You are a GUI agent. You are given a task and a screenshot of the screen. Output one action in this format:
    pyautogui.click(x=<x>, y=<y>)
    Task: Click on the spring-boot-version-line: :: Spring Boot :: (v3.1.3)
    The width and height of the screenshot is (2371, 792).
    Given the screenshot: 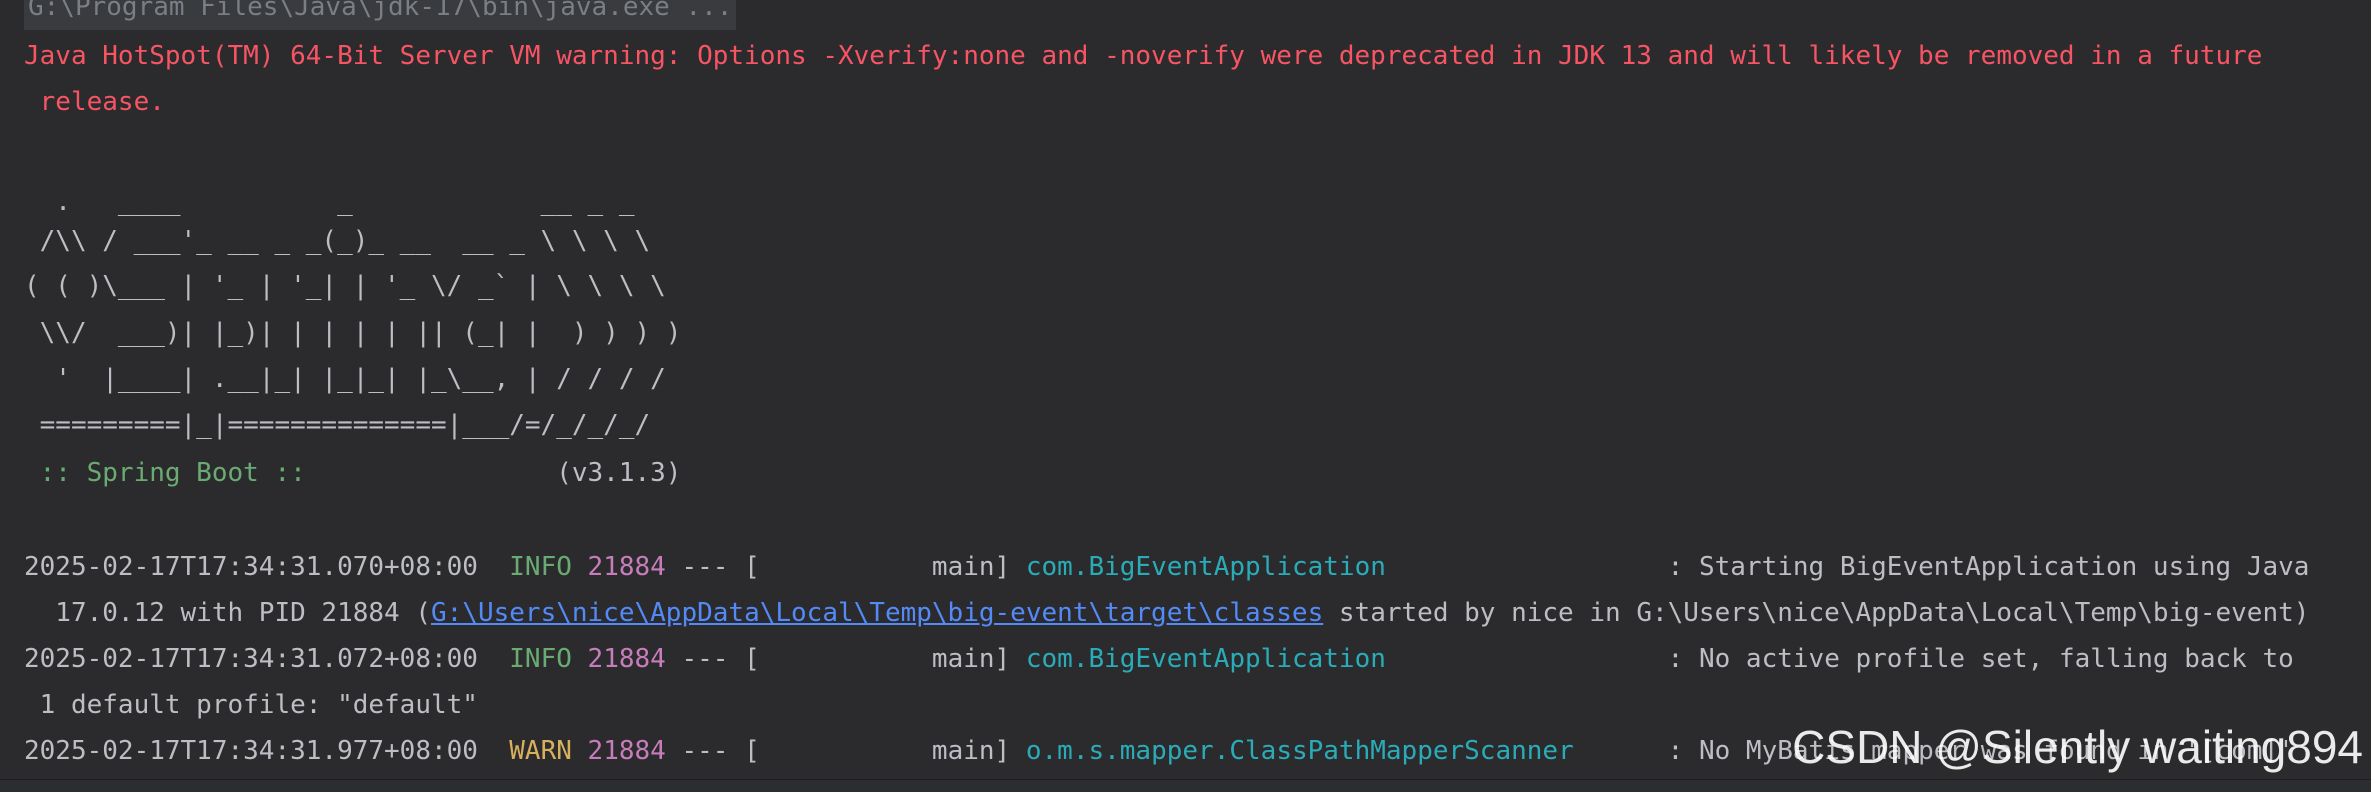 What is the action you would take?
    pyautogui.click(x=353, y=473)
    